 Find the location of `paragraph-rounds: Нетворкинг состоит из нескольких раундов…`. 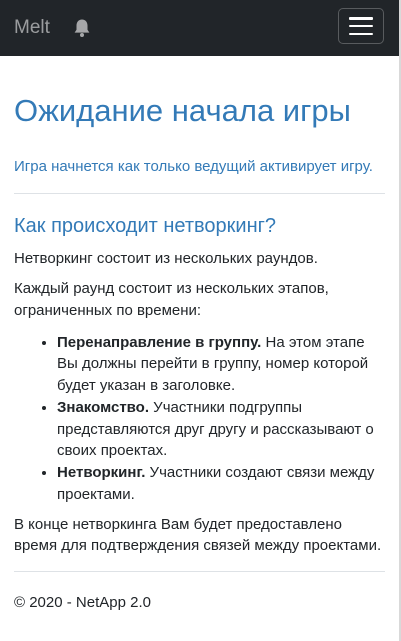

paragraph-rounds: Нетворкинг состоит из нескольких раундов… is located at coordinates (166, 259).